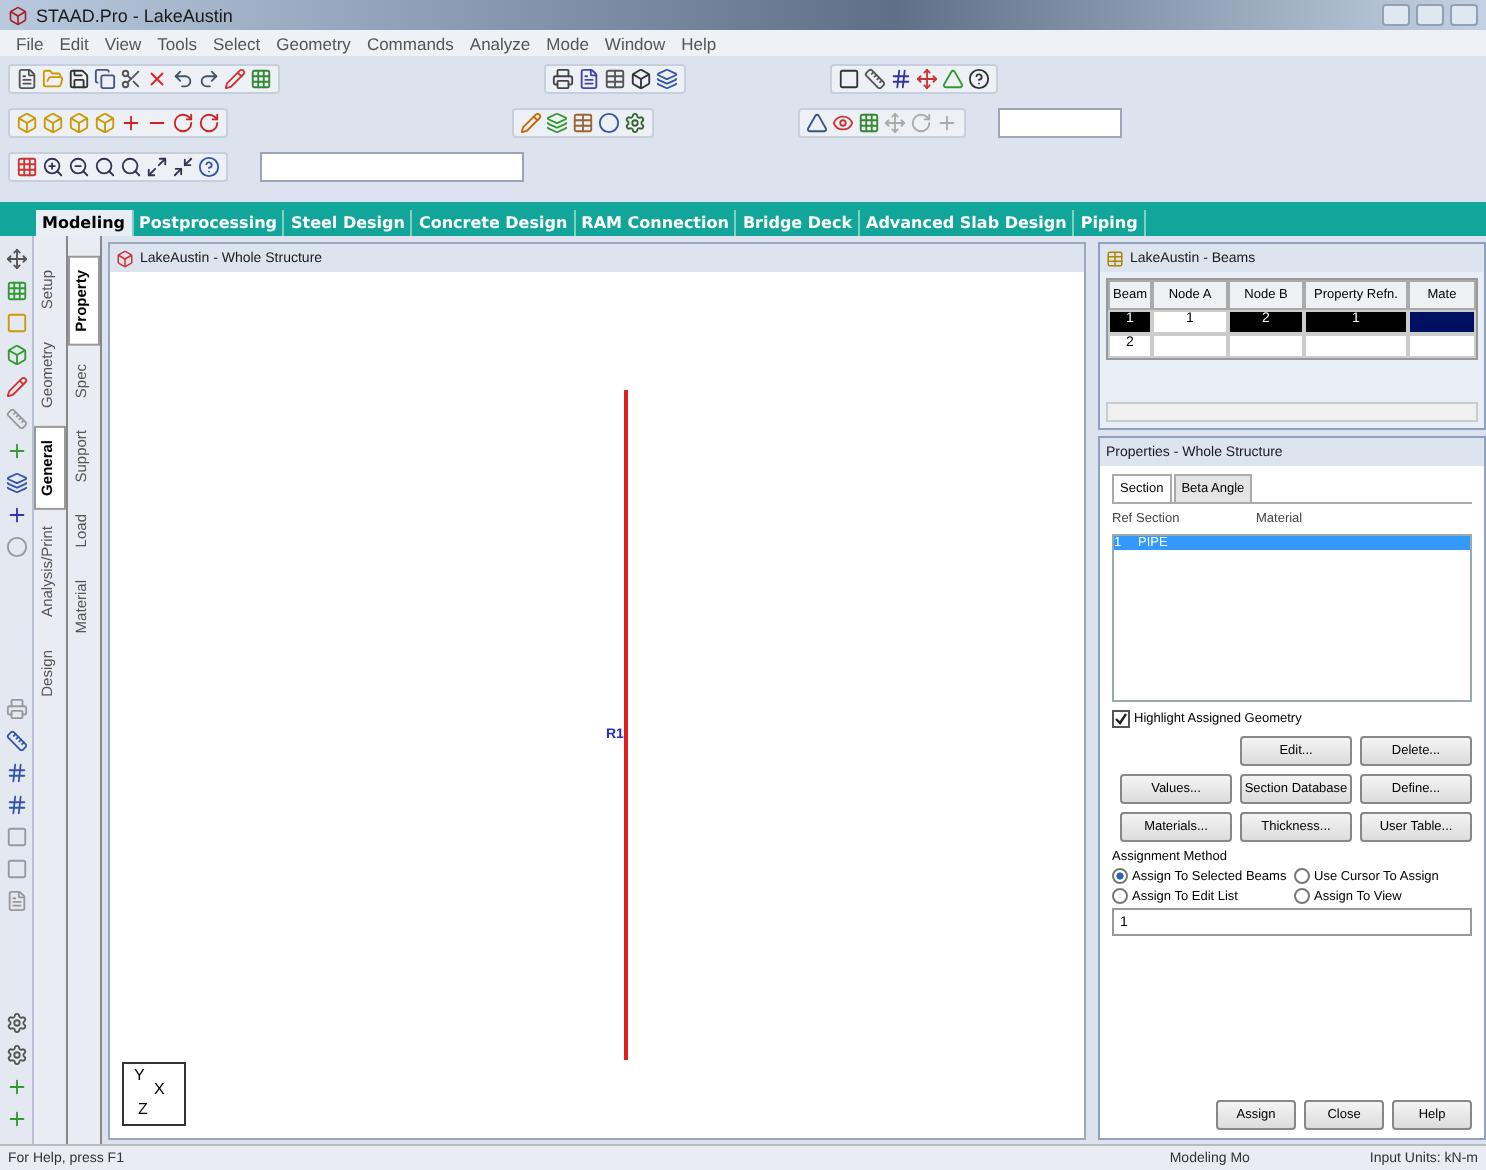 Image resolution: width=1486 pixels, height=1170 pixels. What do you see at coordinates (236, 43) in the screenshot?
I see `menu-item: Select` at bounding box center [236, 43].